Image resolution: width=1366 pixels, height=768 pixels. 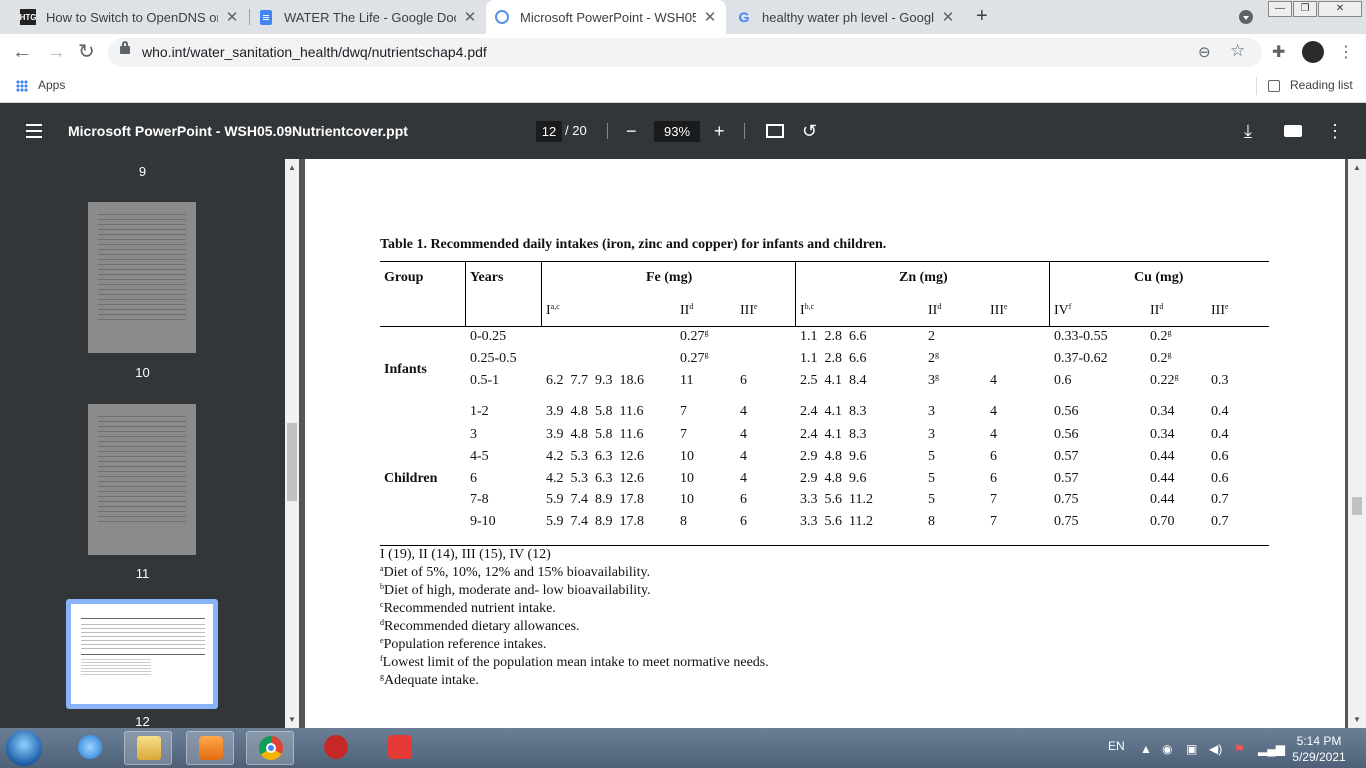 I want to click on footnote: I (19), II (14), III (15), IV (12), so click(x=465, y=554).